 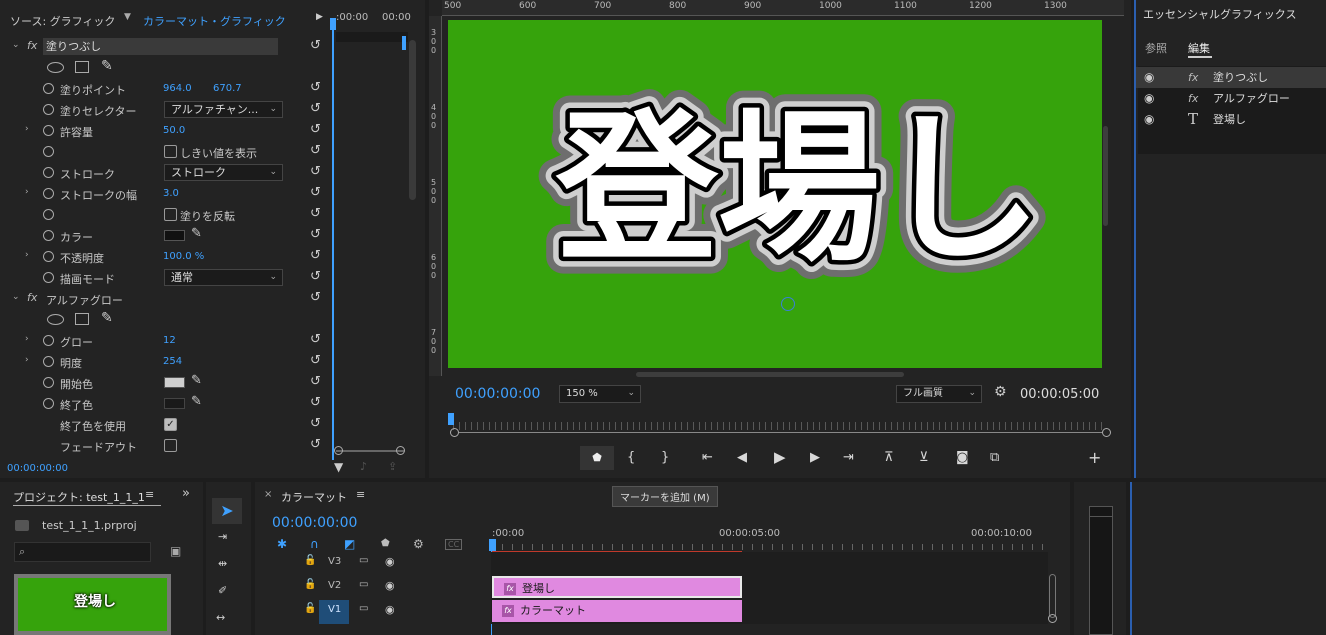 What do you see at coordinates (177, 88) in the screenshot?
I see `fill-point-x: 964.0` at bounding box center [177, 88].